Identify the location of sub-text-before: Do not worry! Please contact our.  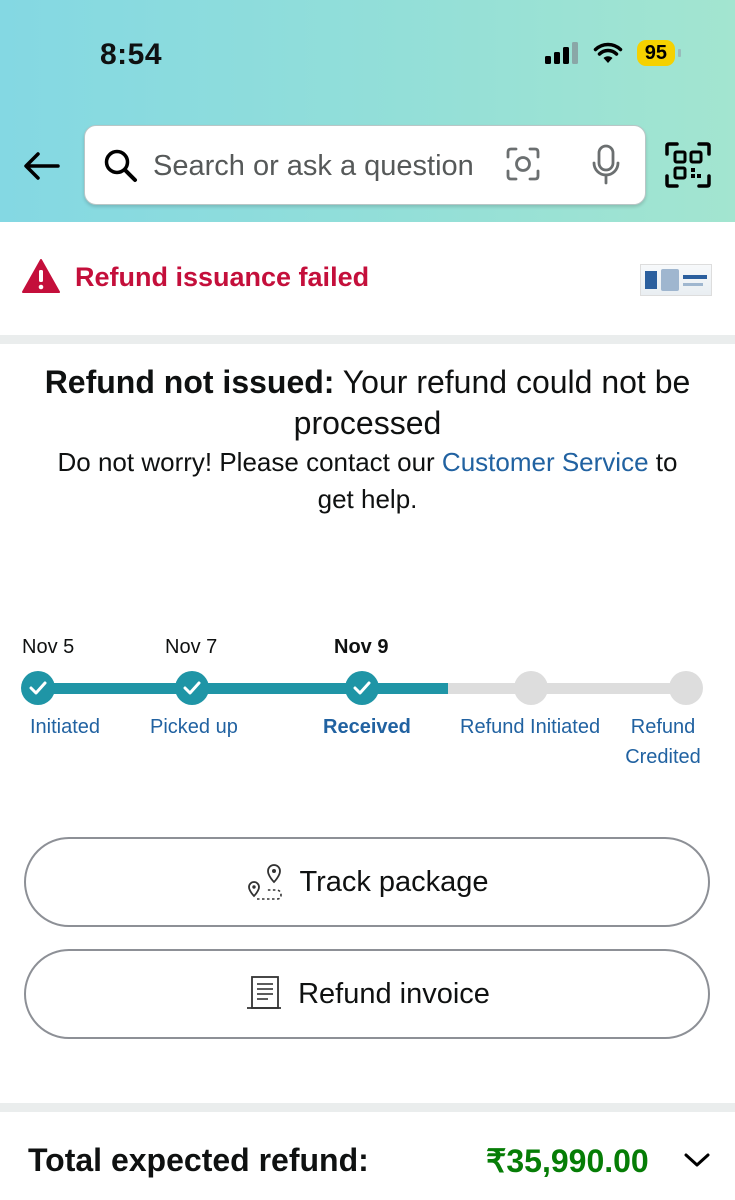
(249, 462).